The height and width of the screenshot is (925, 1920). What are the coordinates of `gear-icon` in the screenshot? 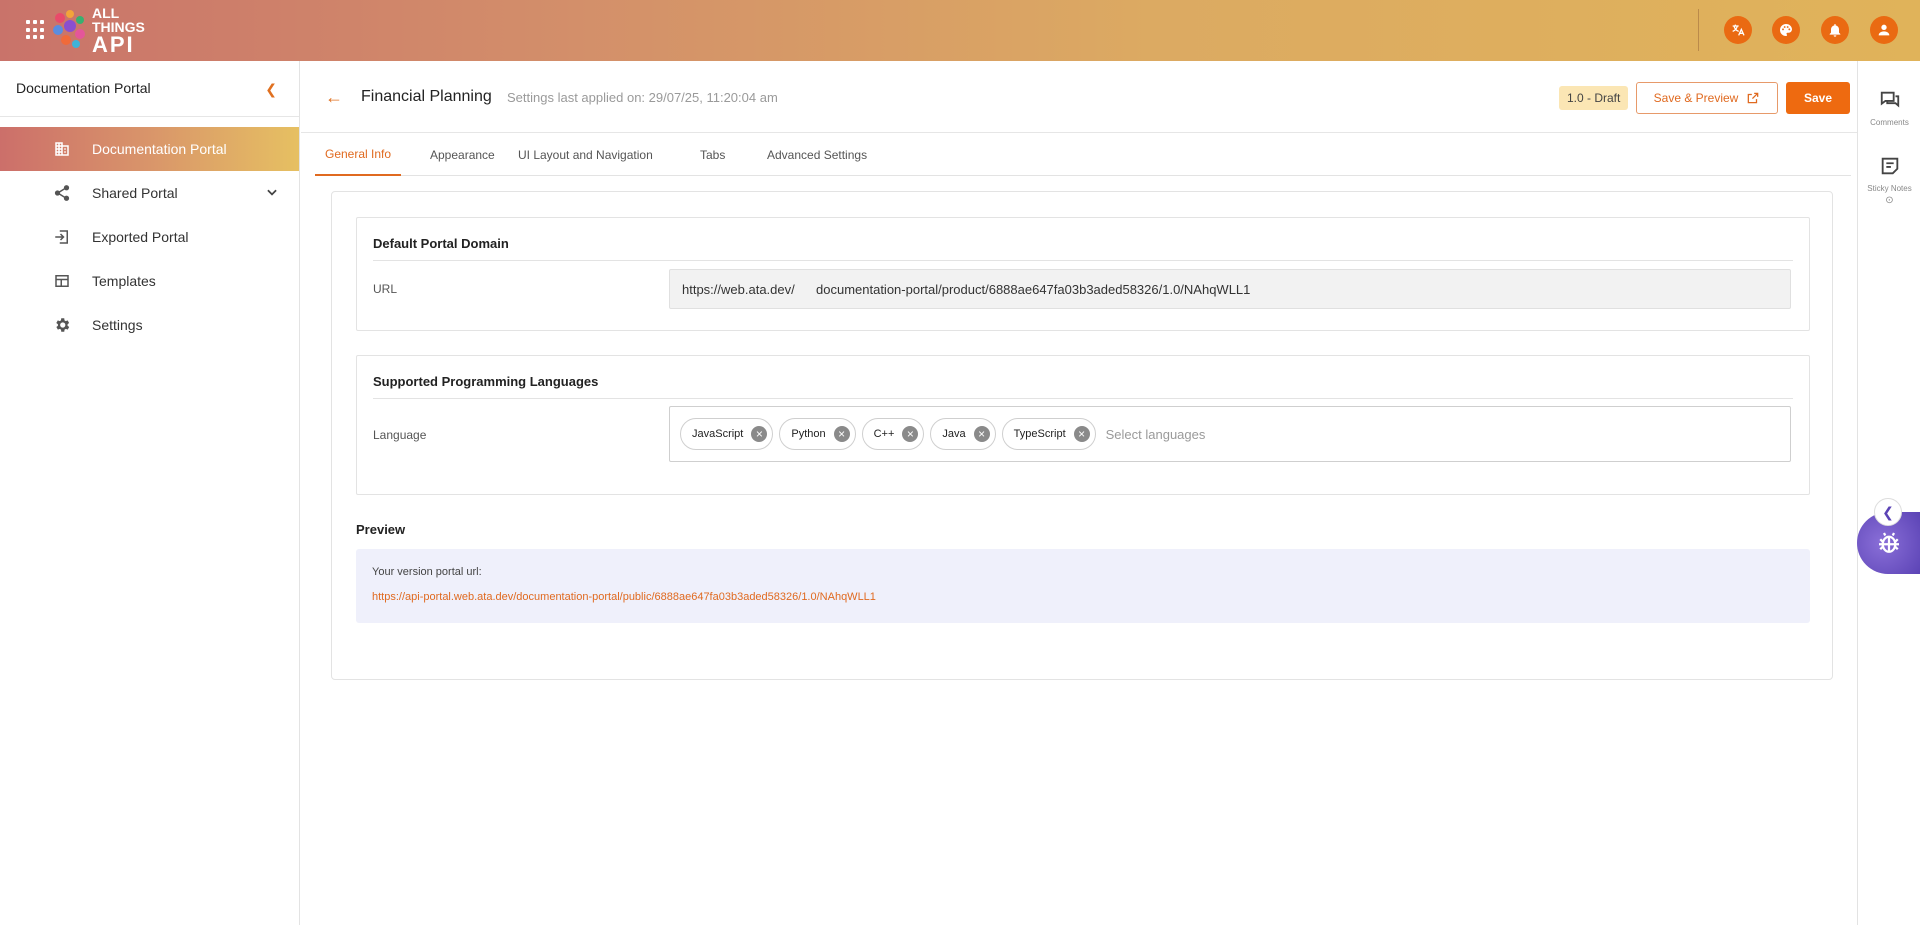 It's located at (62, 325).